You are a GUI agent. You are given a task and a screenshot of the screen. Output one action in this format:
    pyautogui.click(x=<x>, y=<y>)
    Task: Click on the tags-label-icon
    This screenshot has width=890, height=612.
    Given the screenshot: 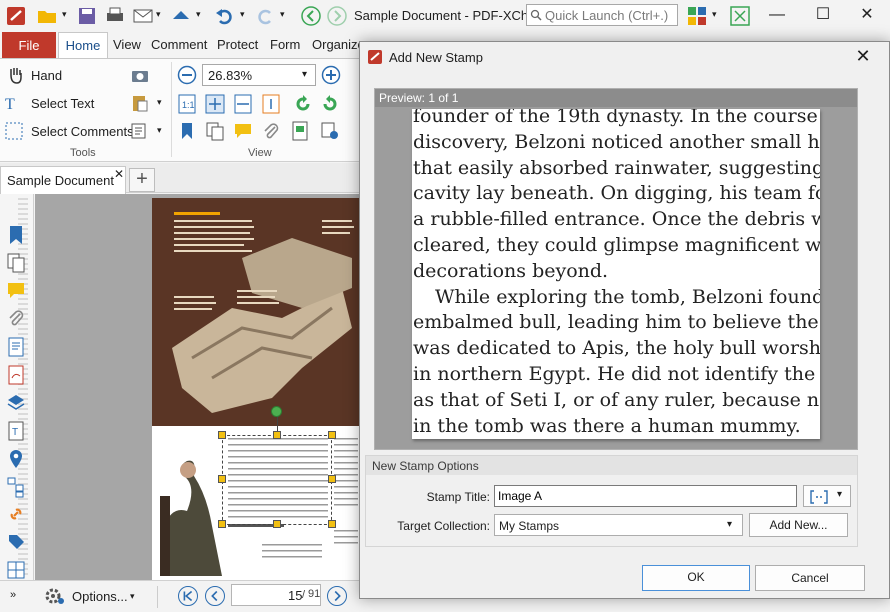 What is the action you would take?
    pyautogui.click(x=16, y=543)
    